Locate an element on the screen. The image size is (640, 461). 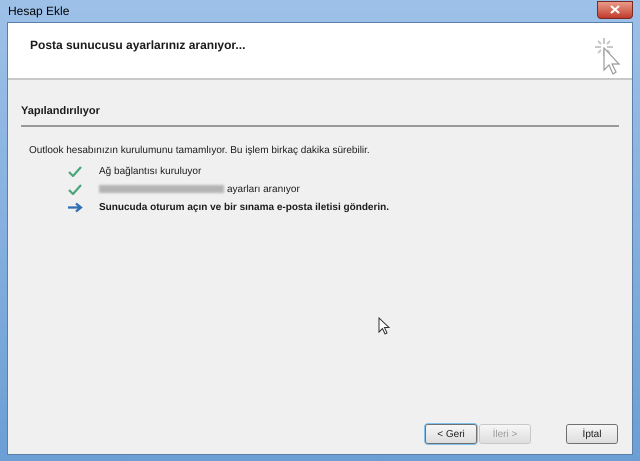
dialog-button: < Geri is located at coordinates (451, 434).